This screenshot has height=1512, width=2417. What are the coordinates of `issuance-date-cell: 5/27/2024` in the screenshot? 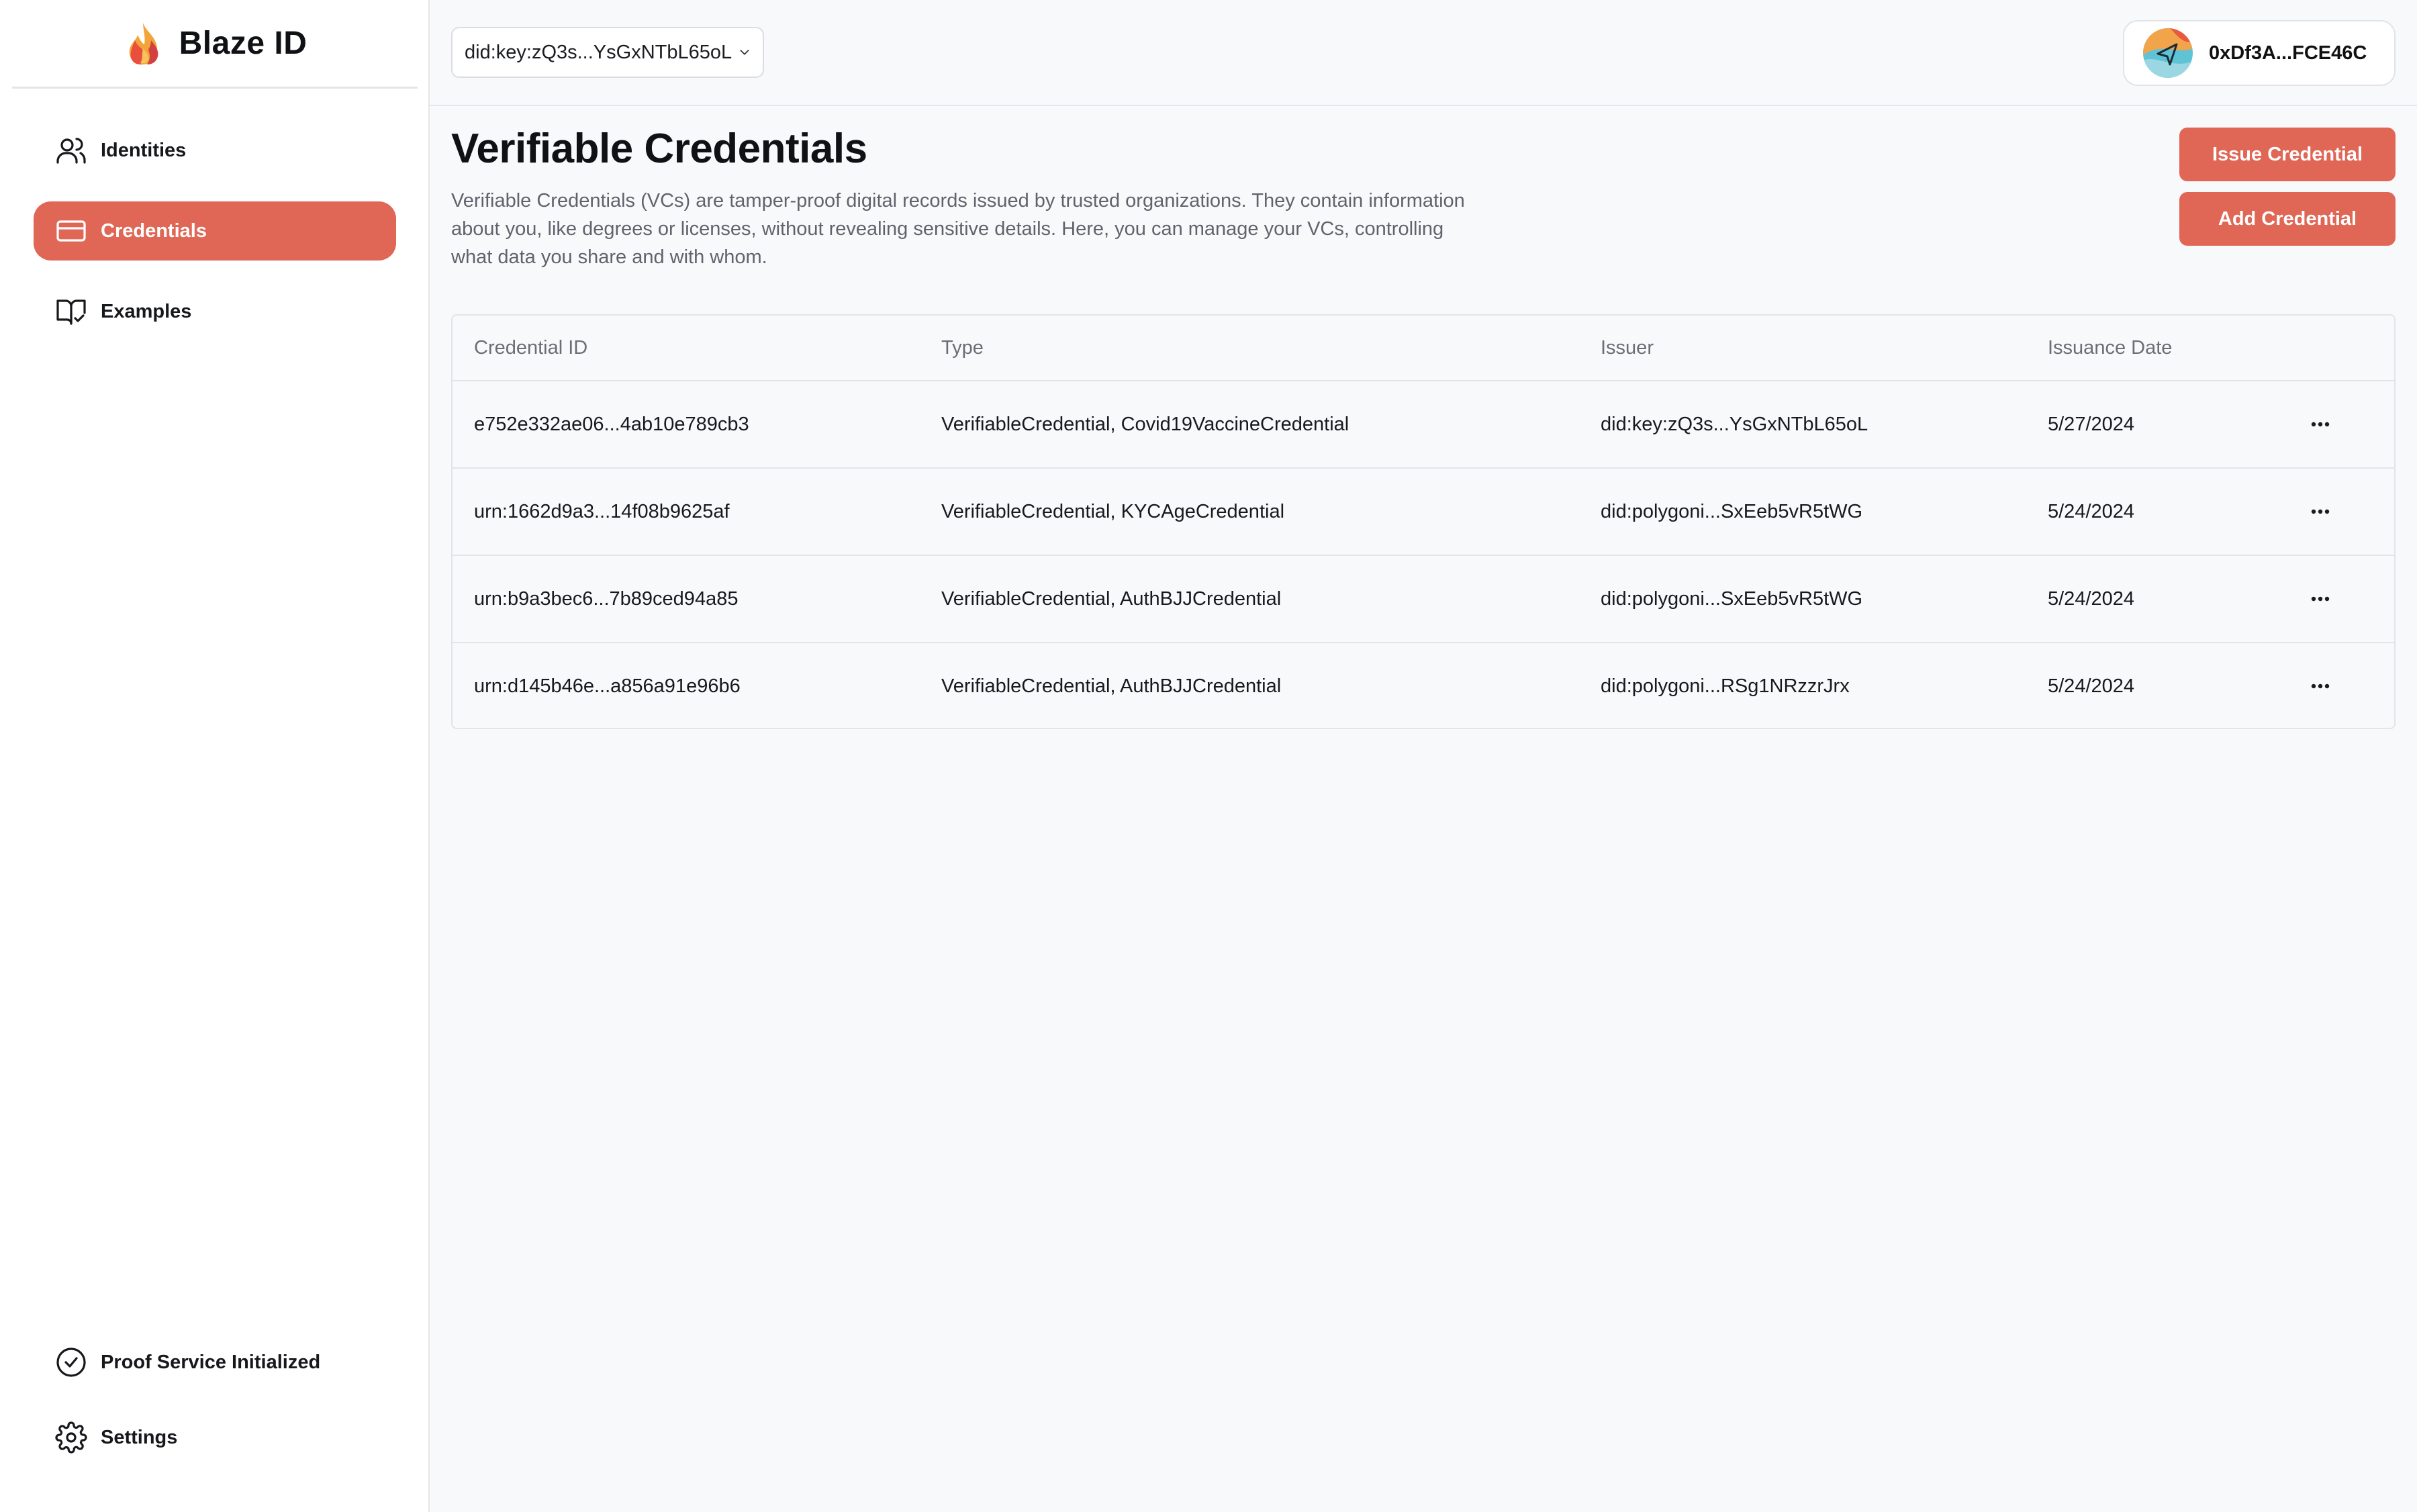 It's located at (2091, 424).